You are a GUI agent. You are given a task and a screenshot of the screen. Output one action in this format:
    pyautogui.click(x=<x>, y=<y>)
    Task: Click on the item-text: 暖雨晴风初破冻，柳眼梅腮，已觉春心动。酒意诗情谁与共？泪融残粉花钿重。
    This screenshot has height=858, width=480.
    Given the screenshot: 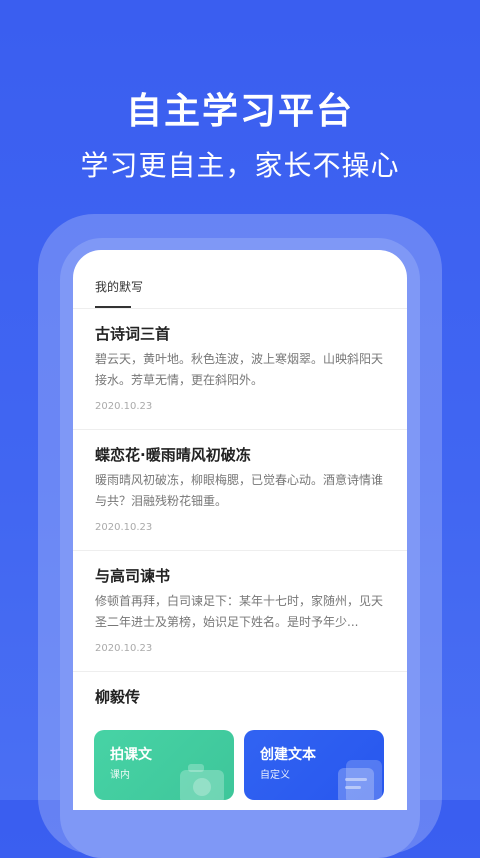 What is the action you would take?
    pyautogui.click(x=239, y=490)
    